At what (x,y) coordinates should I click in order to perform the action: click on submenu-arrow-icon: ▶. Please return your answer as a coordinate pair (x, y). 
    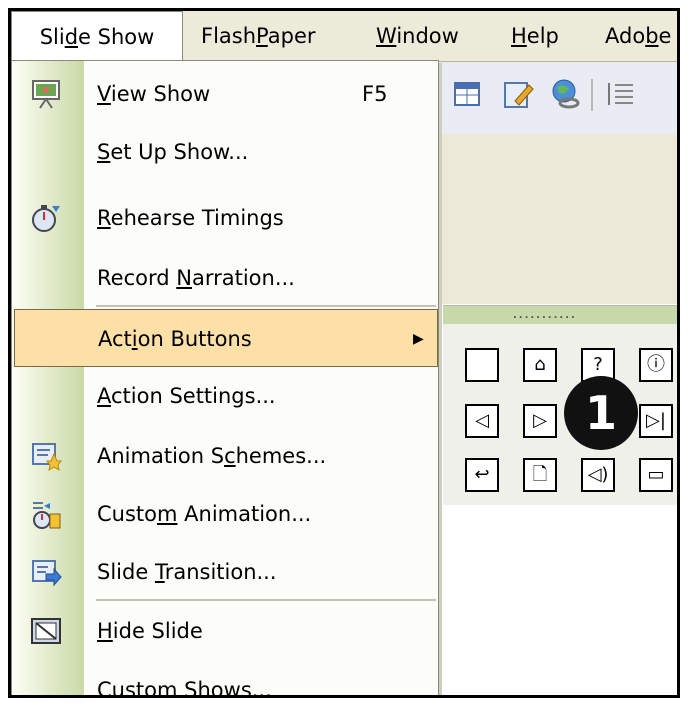
    Looking at the image, I should click on (418, 339).